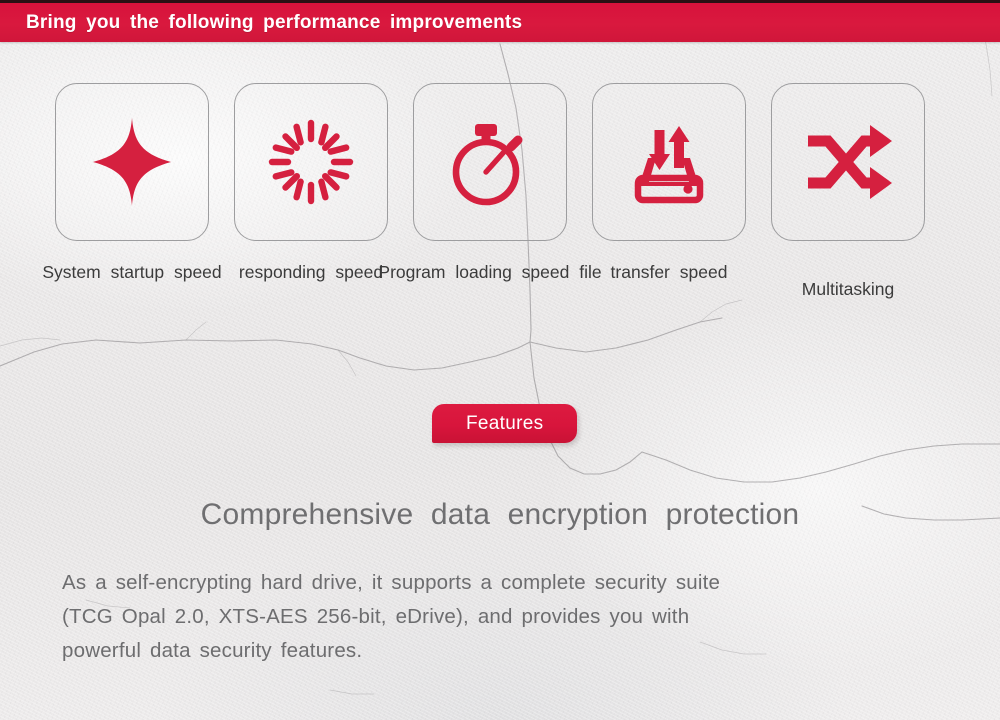 This screenshot has height=720, width=1000. Describe the element at coordinates (703, 272) in the screenshot. I see `feature-label-line2: speed` at that location.